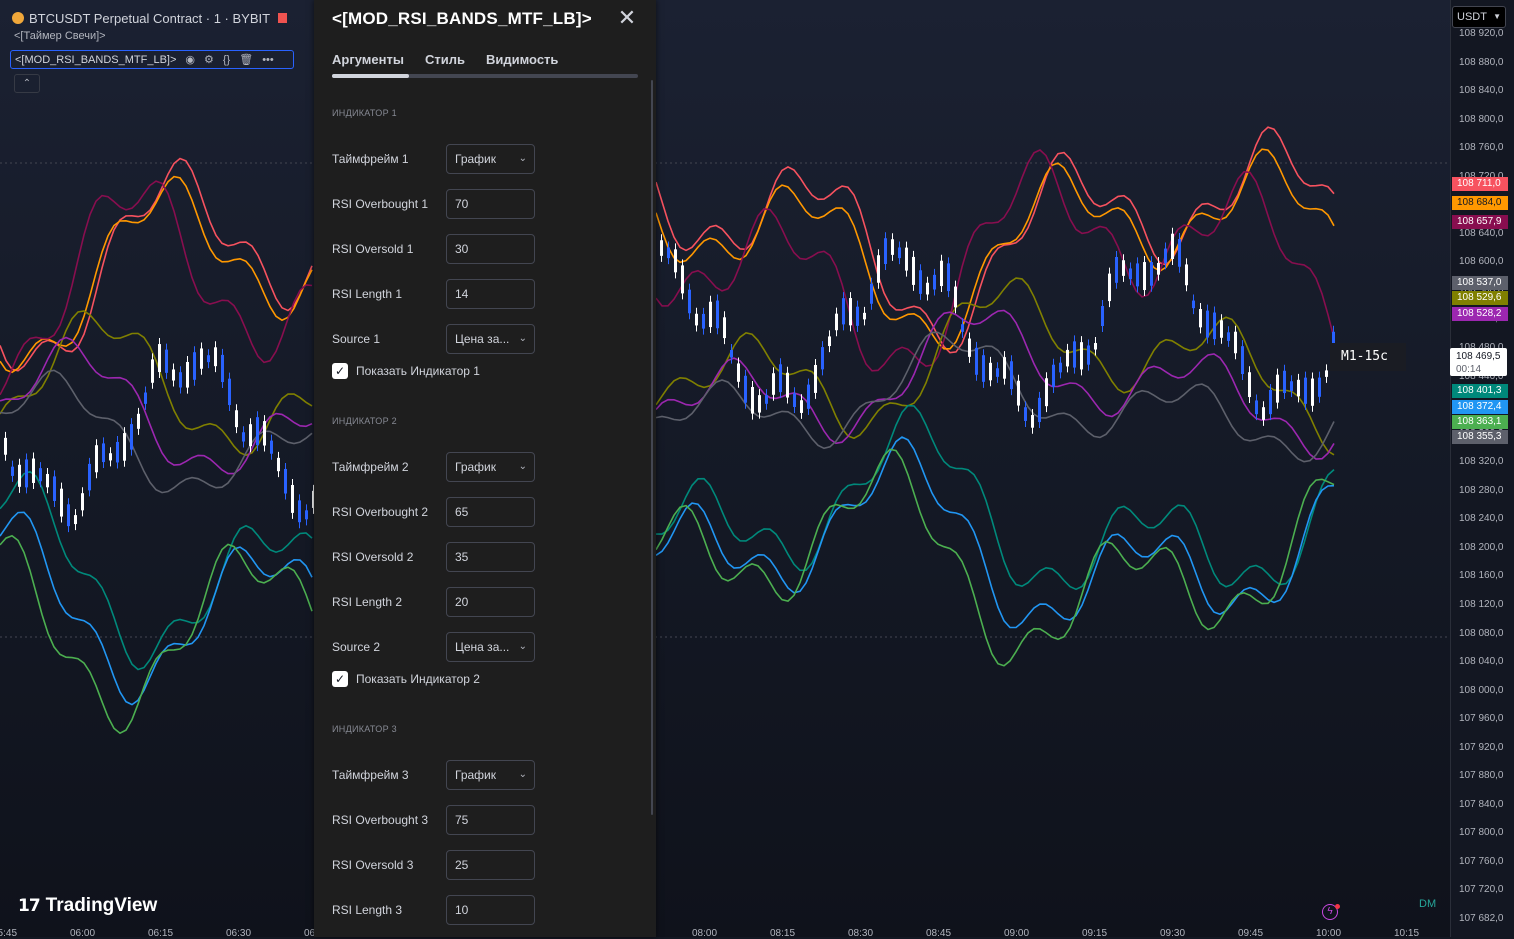 Image resolution: width=1514 pixels, height=939 pixels. I want to click on price-tick: 108 080,0, so click(1481, 633).